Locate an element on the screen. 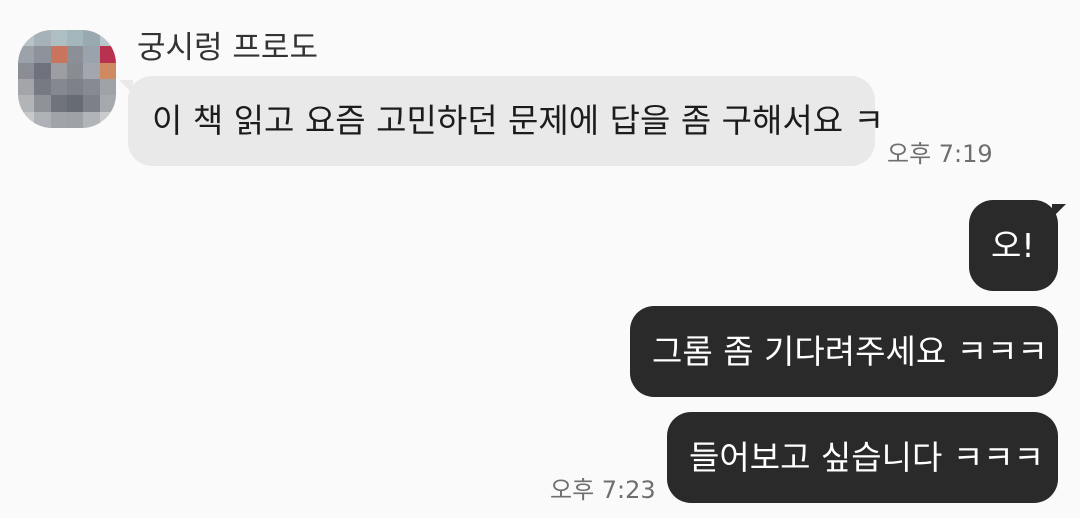 This screenshot has height=518, width=1080. sender-name: 궁시렁 프로도 is located at coordinates (227, 48).